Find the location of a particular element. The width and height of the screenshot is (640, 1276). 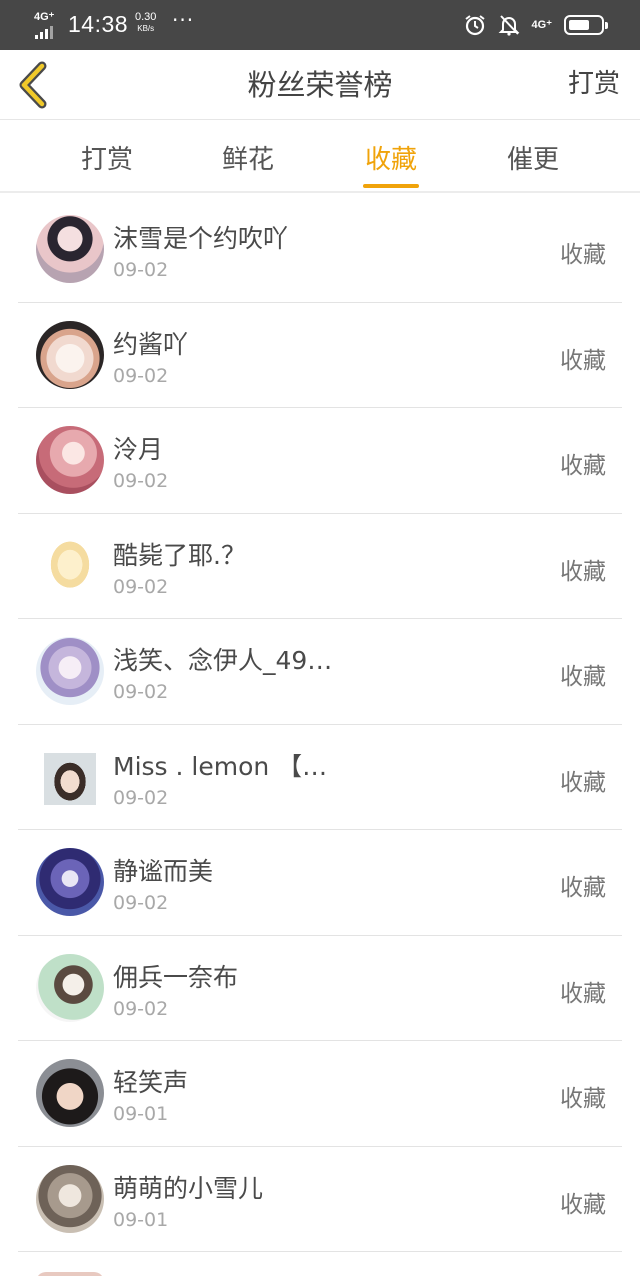

user-name: 酷毙了耶.？ is located at coordinates (179, 555).